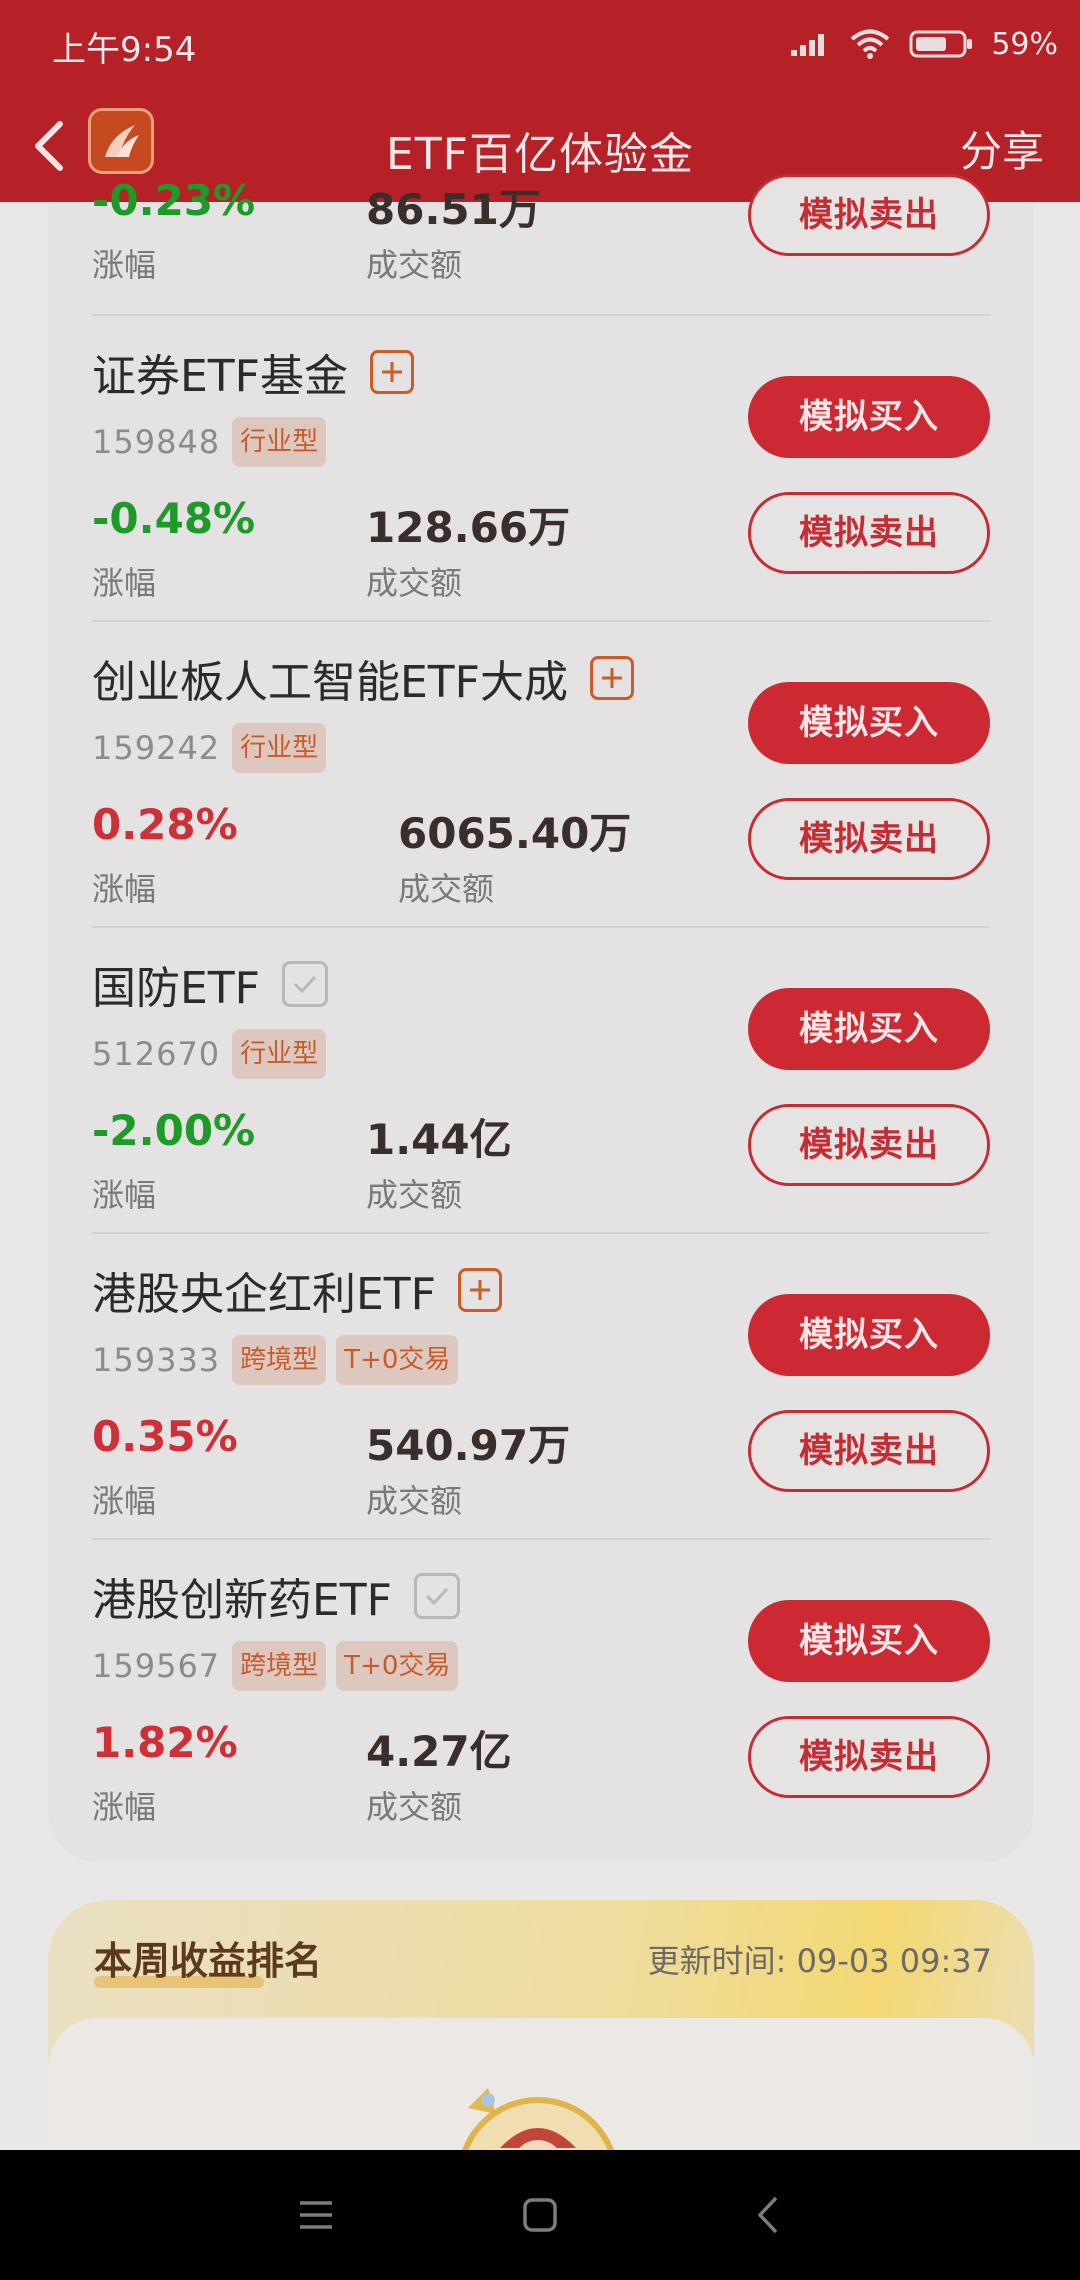 Image resolution: width=1080 pixels, height=2280 pixels. I want to click on fund-name: 创业板人工智能ETF大成, so click(330, 682).